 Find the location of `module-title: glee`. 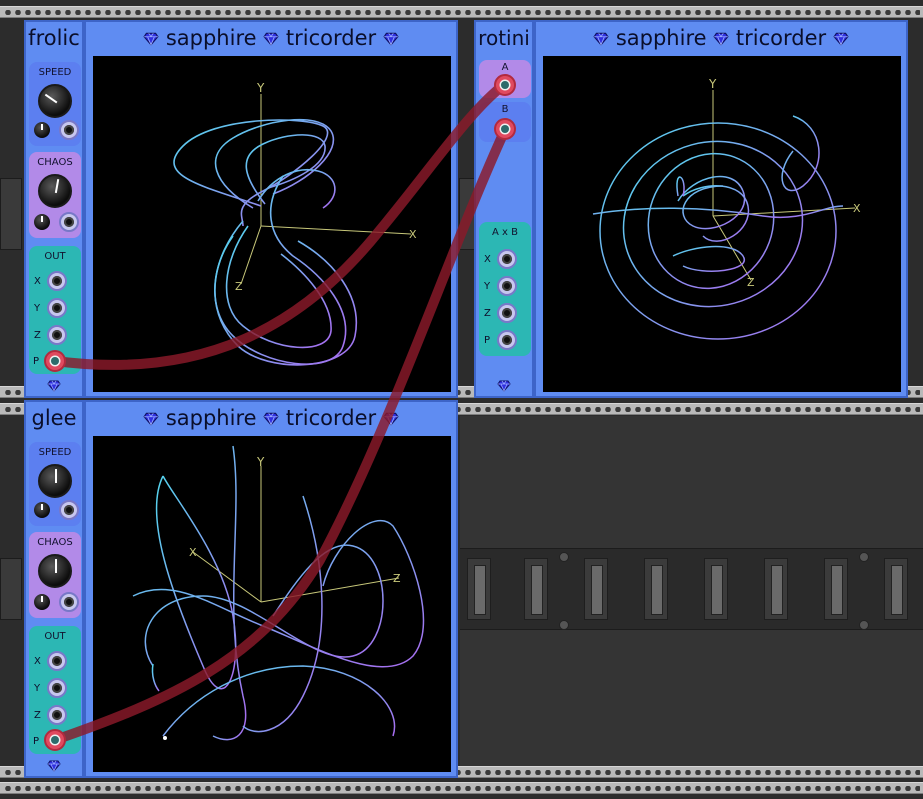

module-title: glee is located at coordinates (54, 418).